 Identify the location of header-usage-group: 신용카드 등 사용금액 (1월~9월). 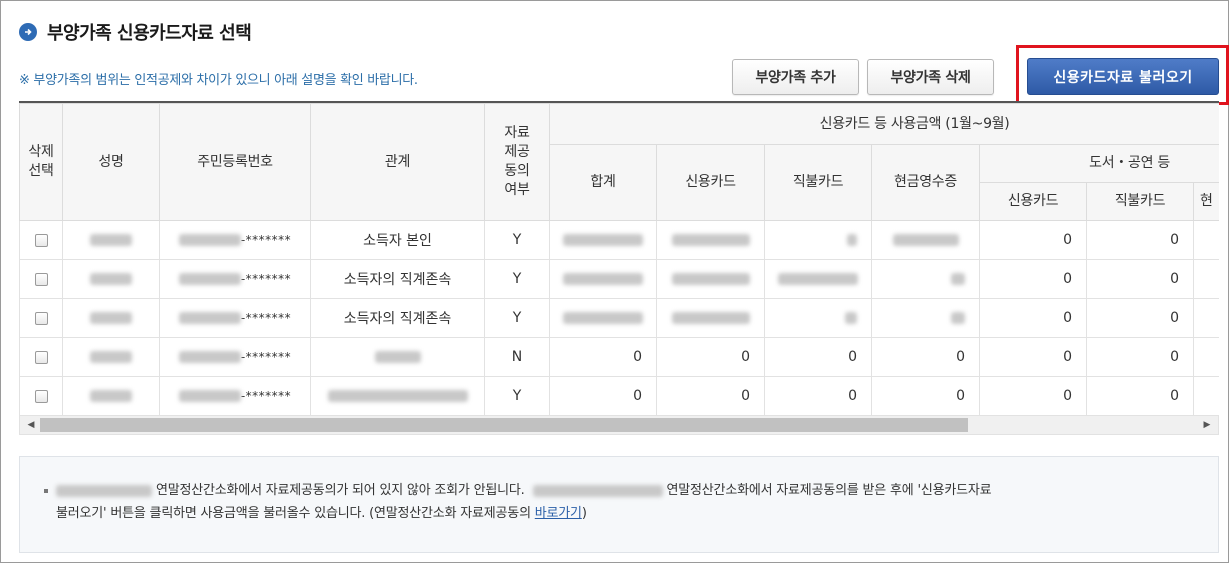
(883, 124).